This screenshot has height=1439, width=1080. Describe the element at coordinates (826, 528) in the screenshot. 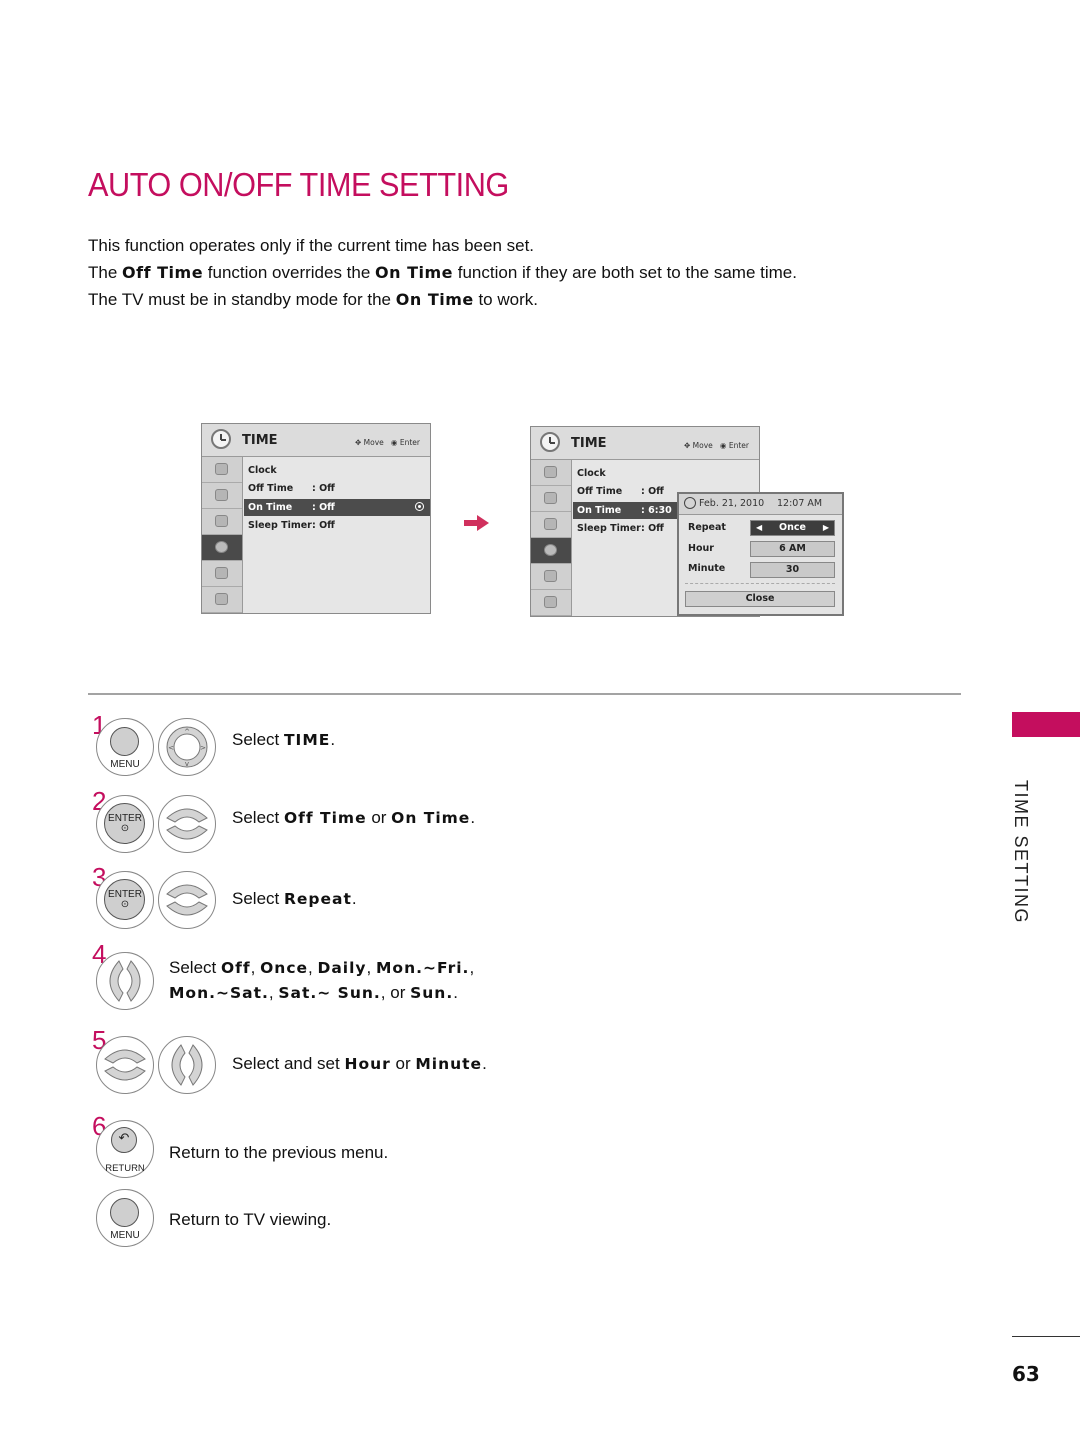

I see `right-arrow-icon: ▶` at that location.